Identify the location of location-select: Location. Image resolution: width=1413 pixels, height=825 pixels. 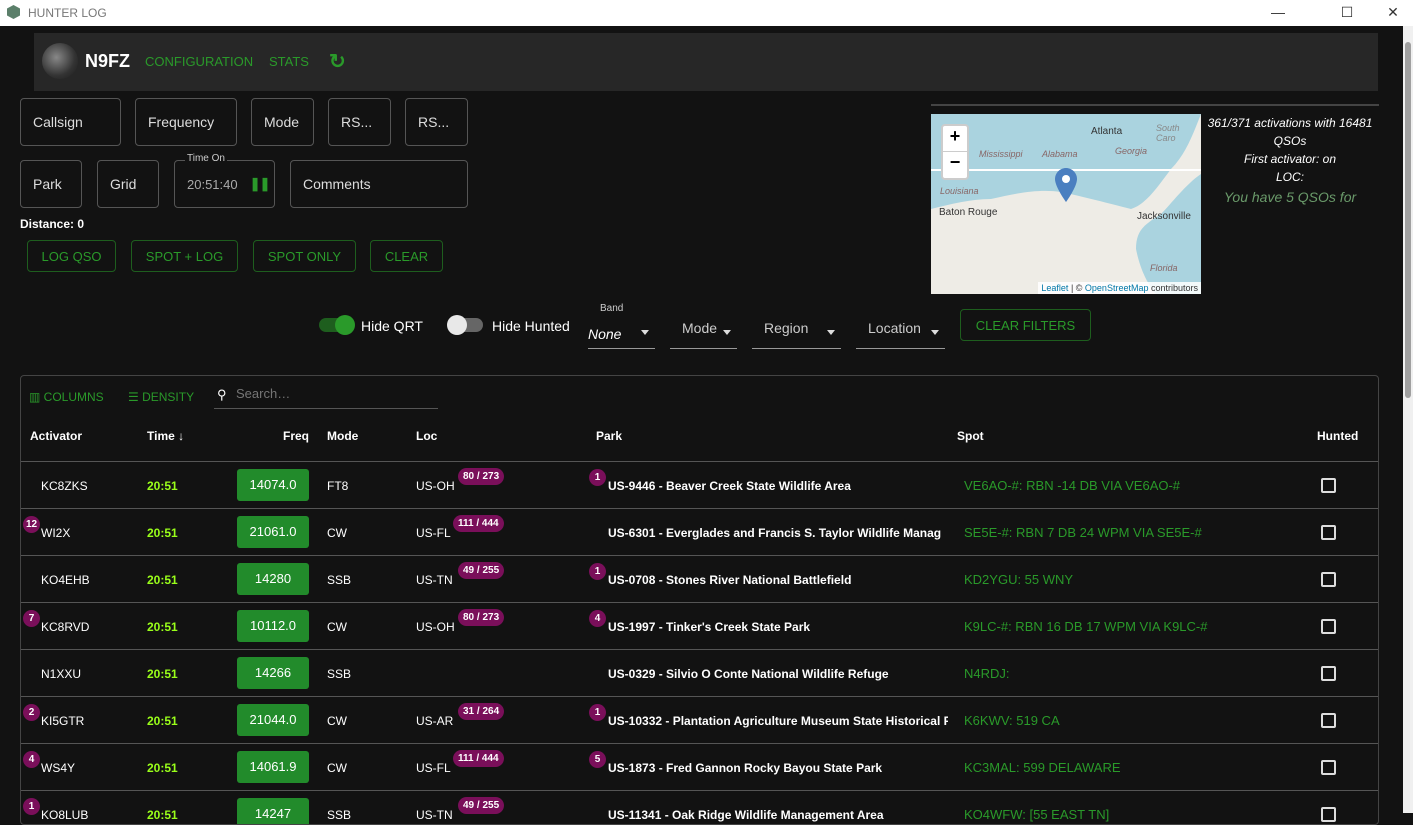
(900, 332).